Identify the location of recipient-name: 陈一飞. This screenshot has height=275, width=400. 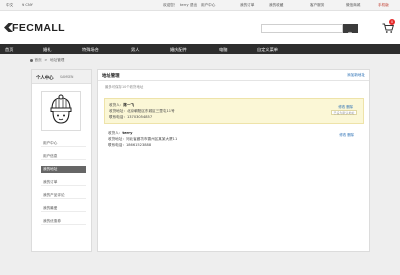
(129, 105).